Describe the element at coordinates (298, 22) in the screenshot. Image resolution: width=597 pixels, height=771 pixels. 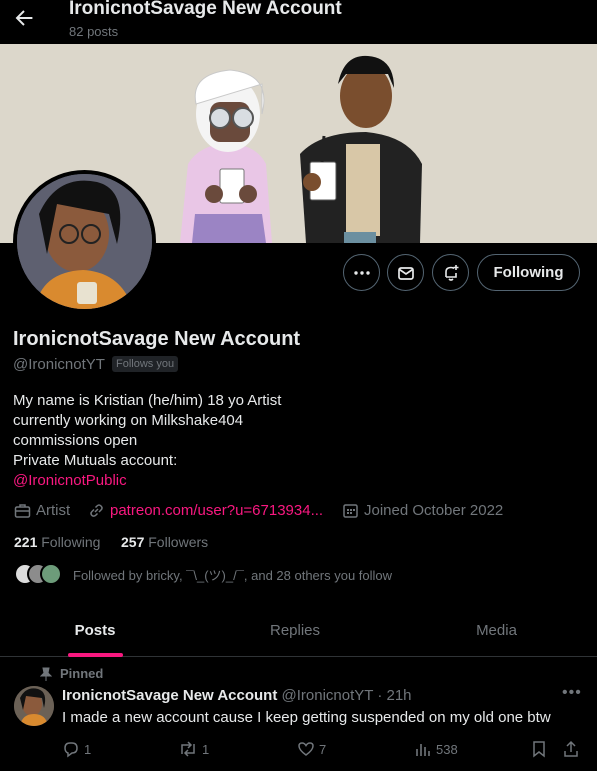
I see `top-bar: IronicnotSavage New Account 82 posts` at that location.